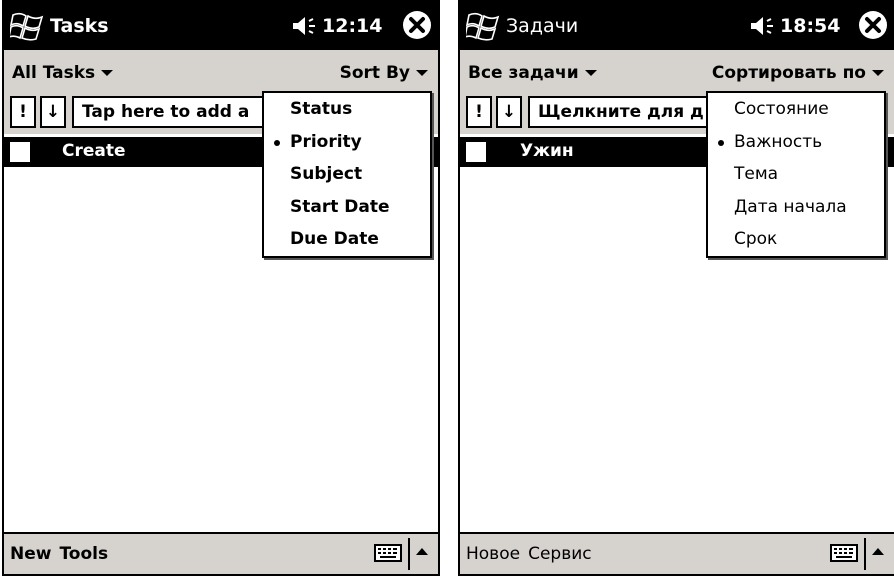 This screenshot has width=894, height=576. I want to click on filter-label: Все задачи, so click(523, 73).